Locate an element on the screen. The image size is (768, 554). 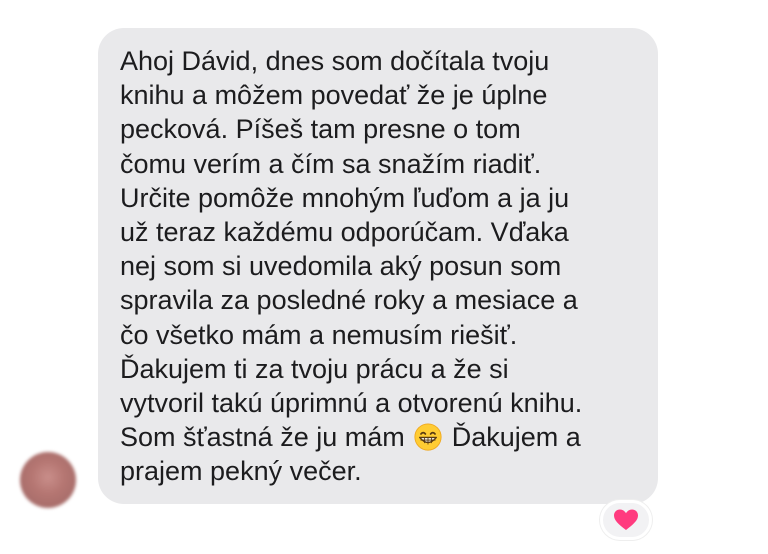
message-line: čo všetko mám a nemusím riešiť. is located at coordinates (319, 334).